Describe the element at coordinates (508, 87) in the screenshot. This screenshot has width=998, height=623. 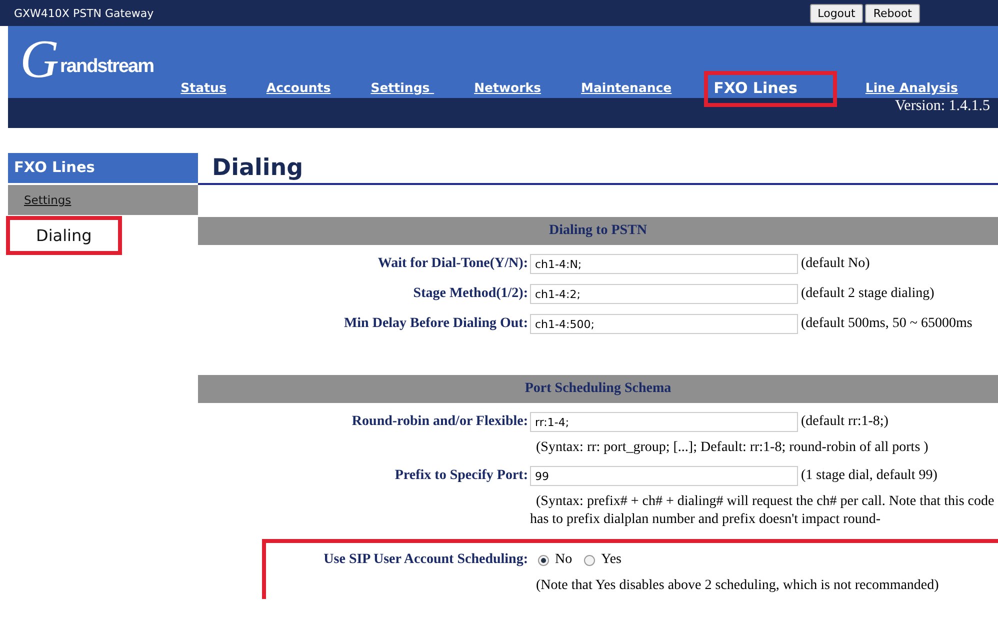
I see `nav-link: Networks` at that location.